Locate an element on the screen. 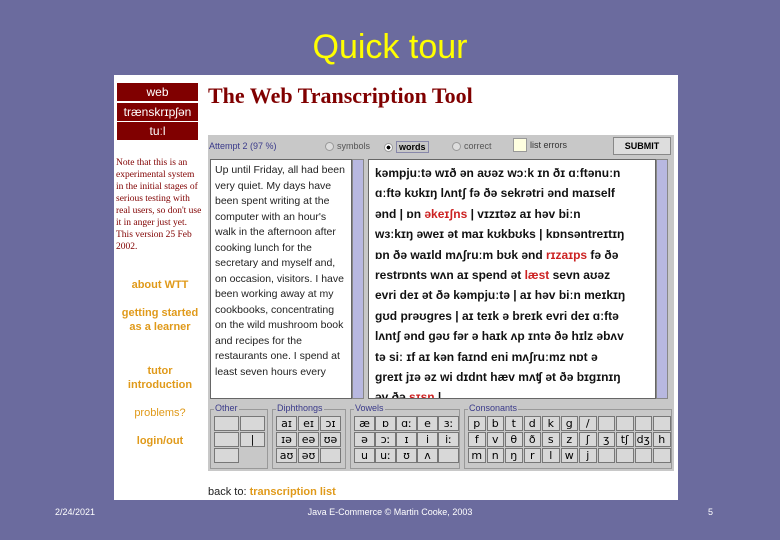  vowels-key: ɑː is located at coordinates (406, 423).